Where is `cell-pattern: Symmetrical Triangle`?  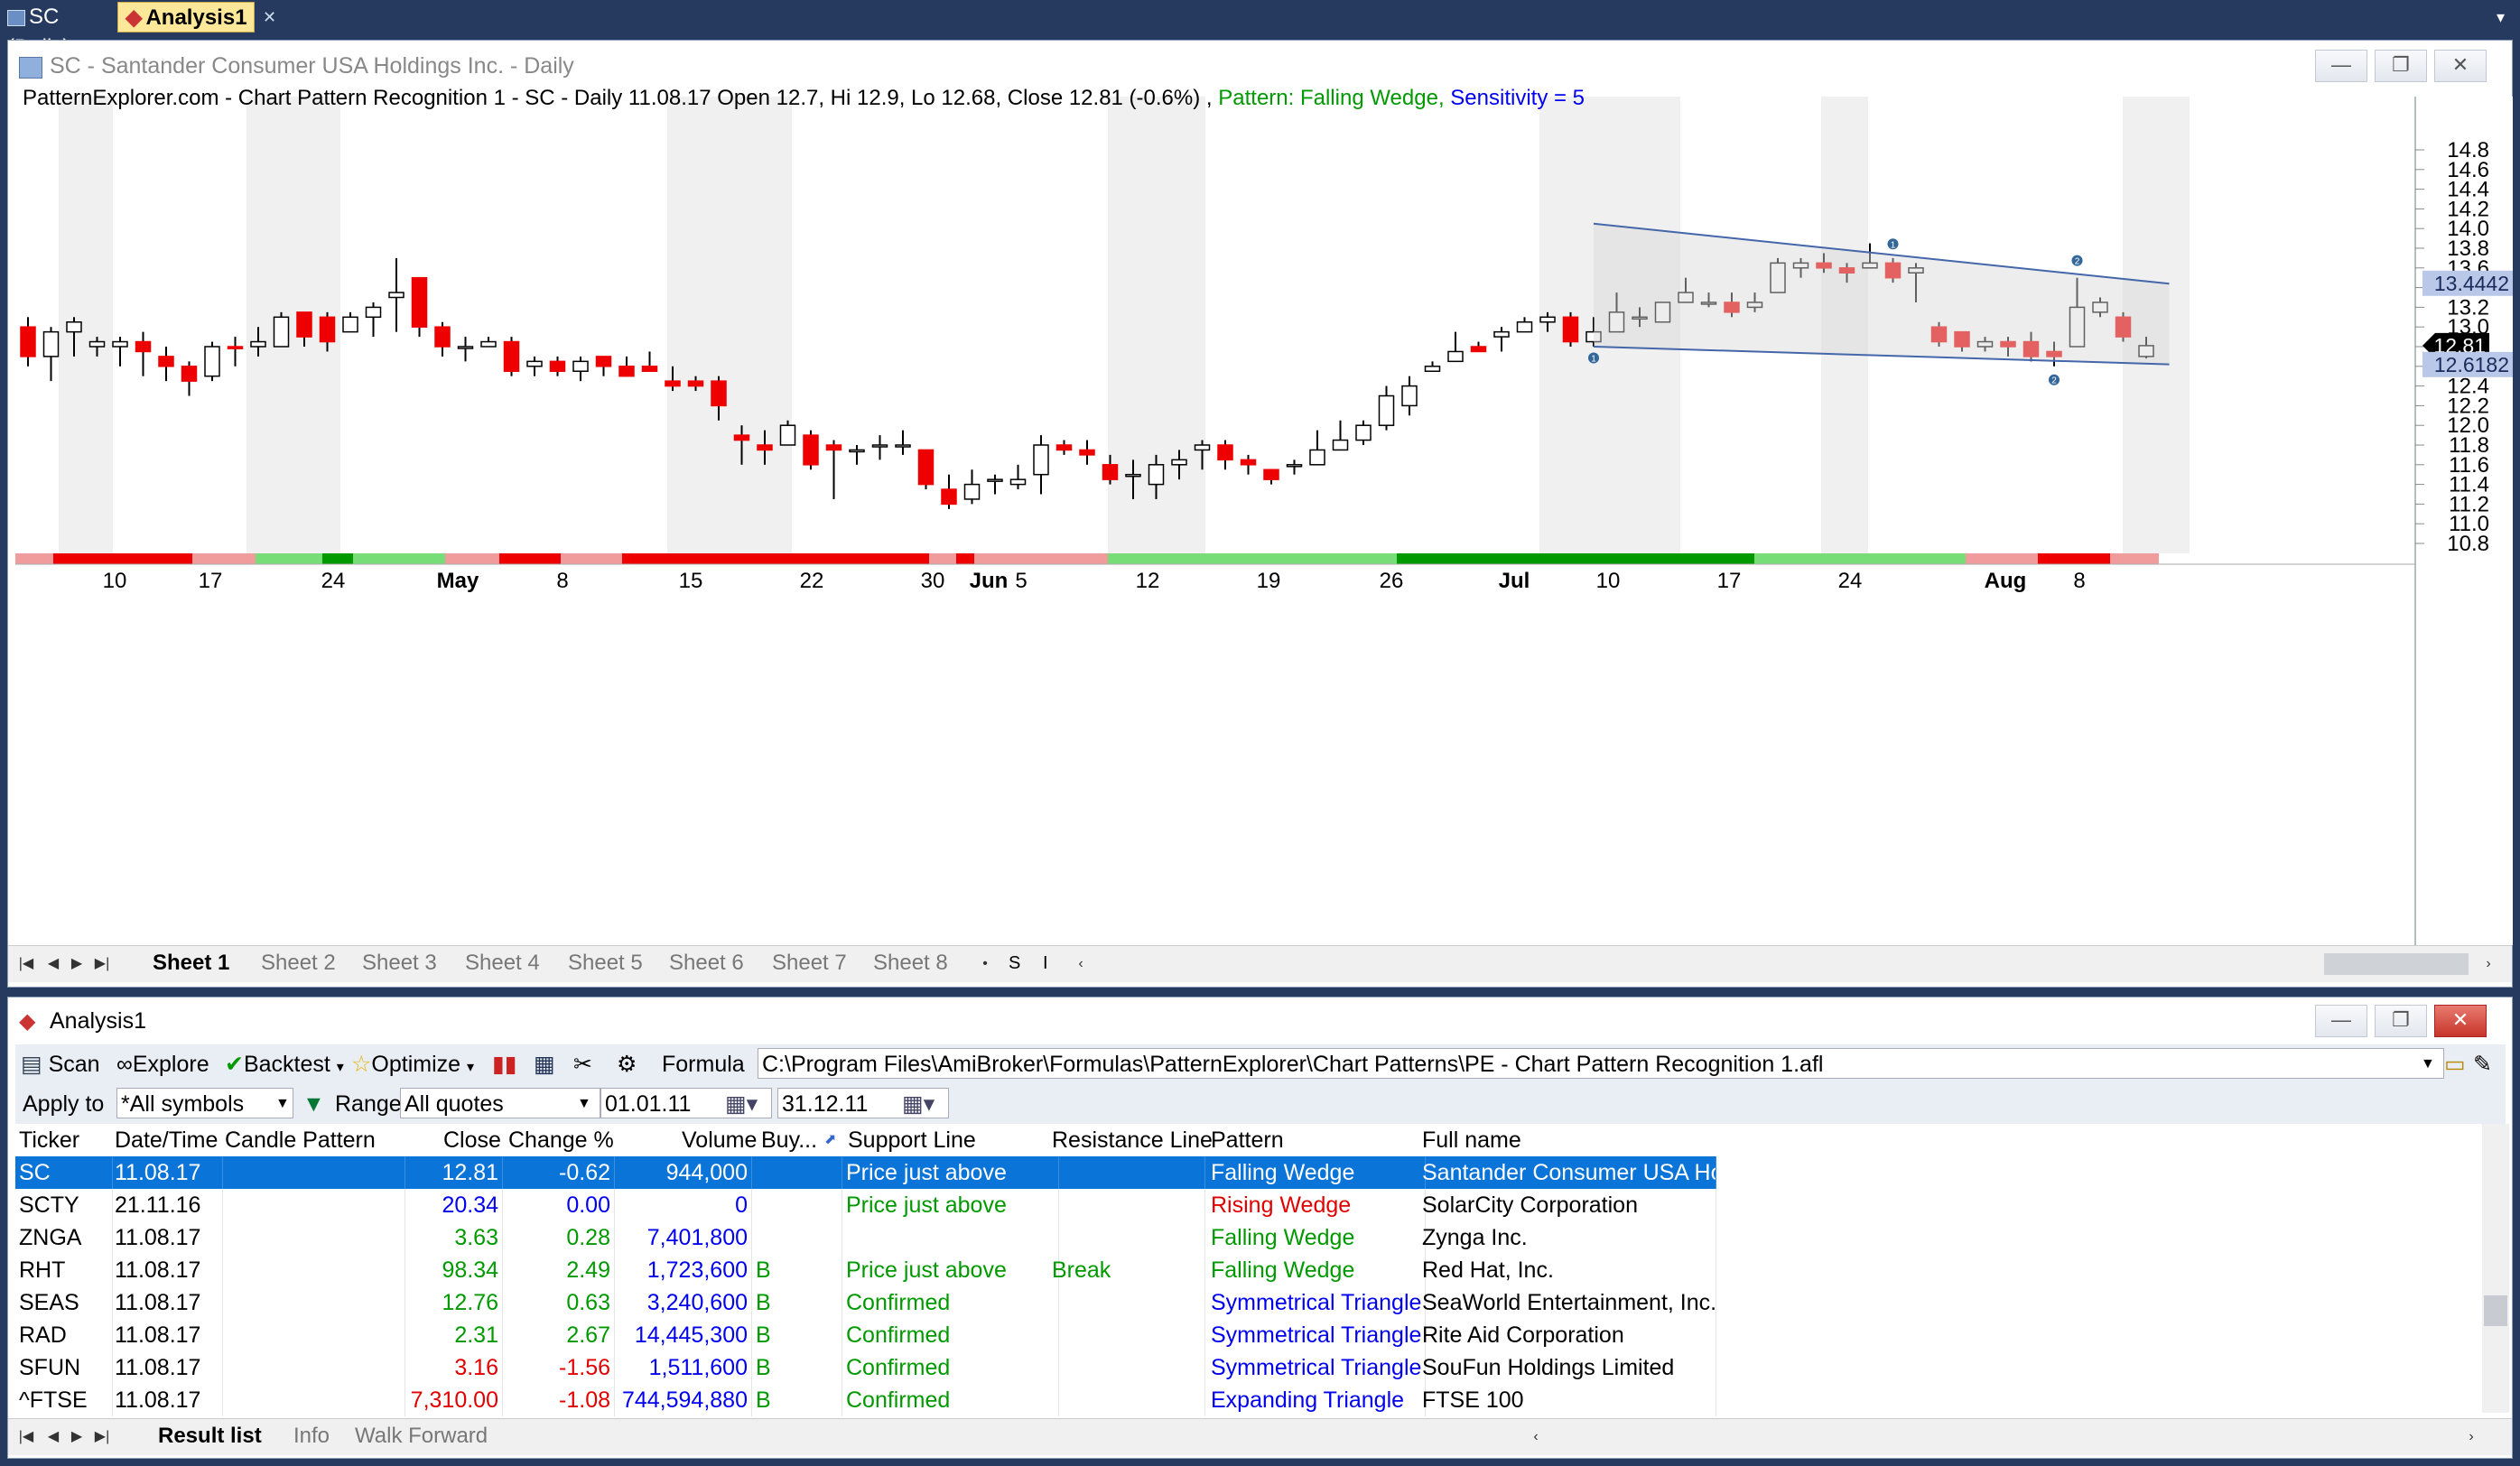 cell-pattern: Symmetrical Triangle is located at coordinates (1318, 1335).